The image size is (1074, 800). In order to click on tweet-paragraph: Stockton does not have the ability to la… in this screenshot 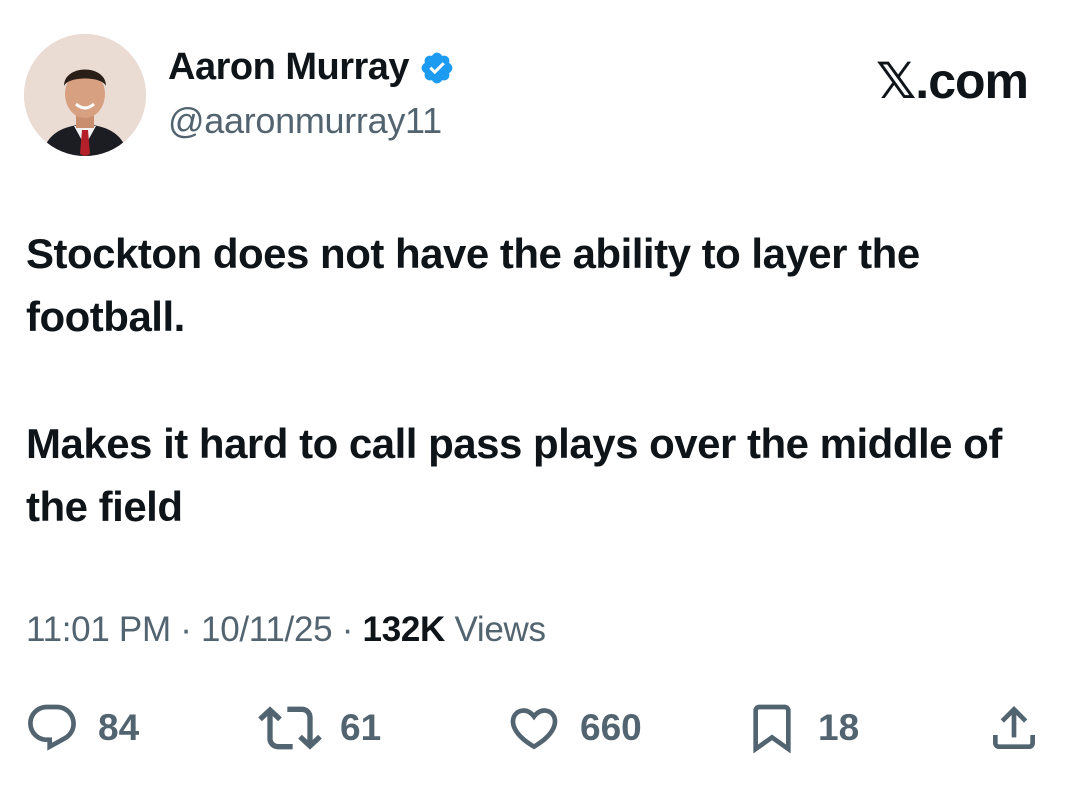, I will do `click(473, 285)`.